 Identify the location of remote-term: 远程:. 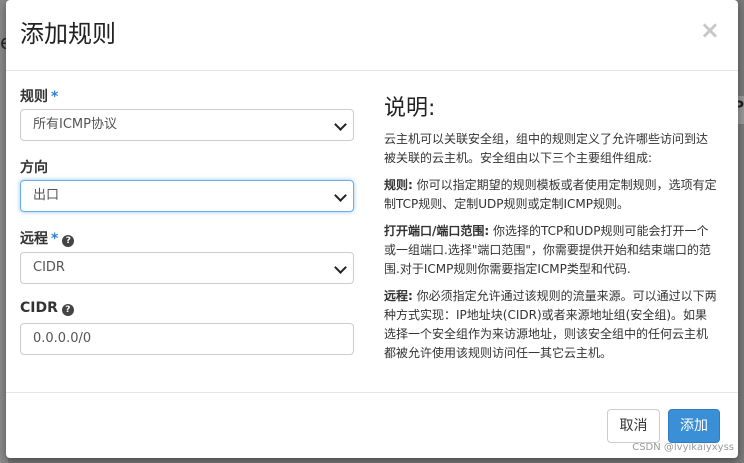
(398, 296).